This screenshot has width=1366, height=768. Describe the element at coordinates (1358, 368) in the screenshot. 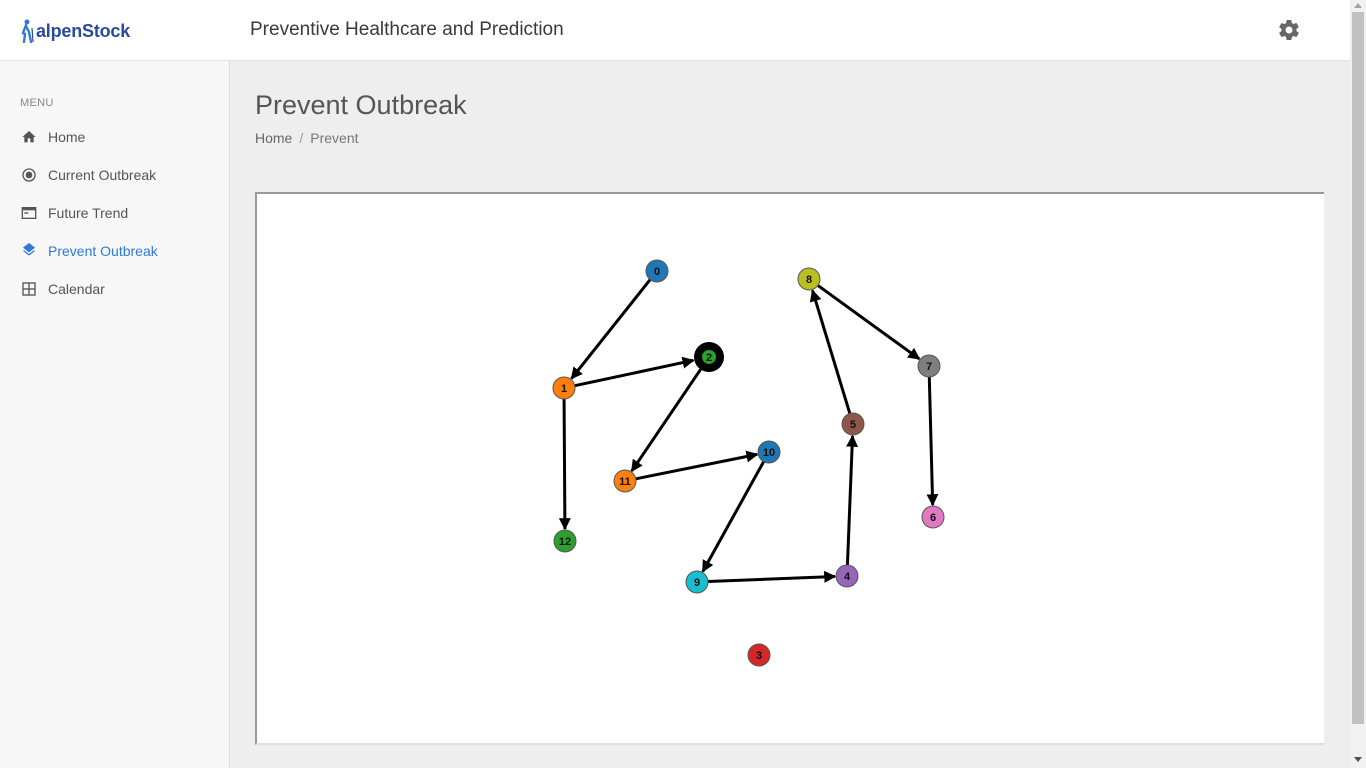

I see `scrollbar-thumb` at that location.